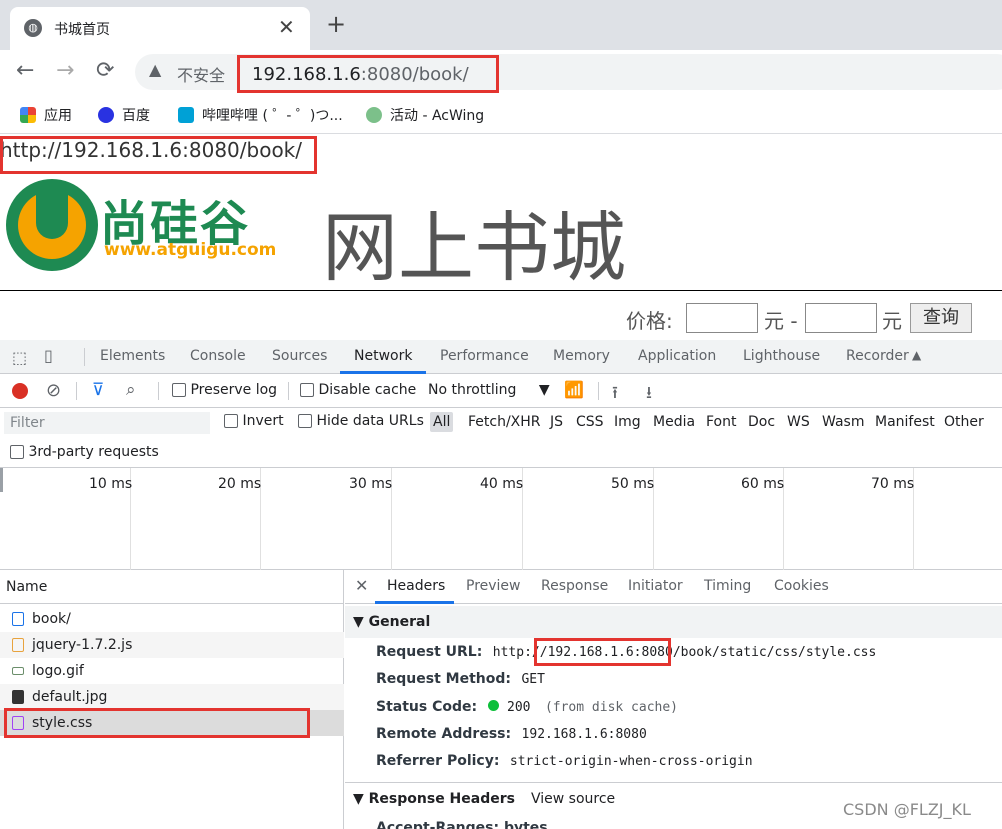  What do you see at coordinates (172, 697) in the screenshot?
I see `request-row: default.jpg` at bounding box center [172, 697].